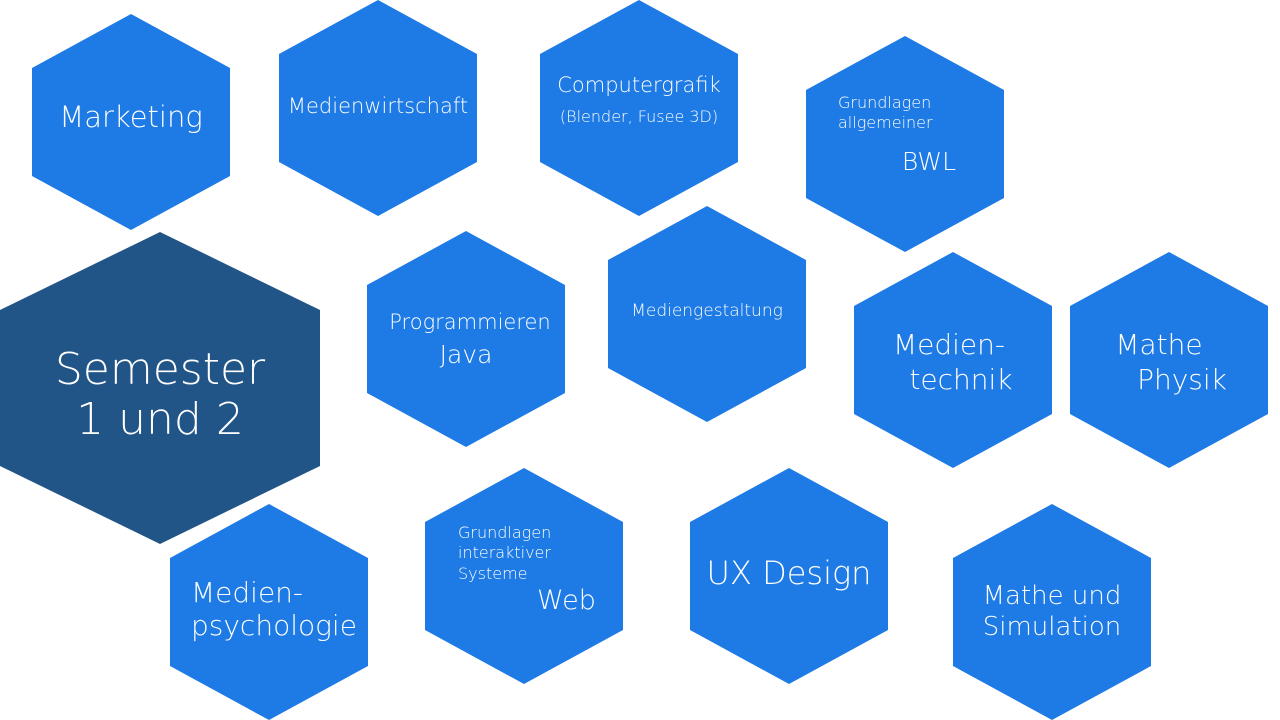 This screenshot has width=1280, height=720. Describe the element at coordinates (639, 85) in the screenshot. I see `computergrafik-title: Computergrafik` at that location.